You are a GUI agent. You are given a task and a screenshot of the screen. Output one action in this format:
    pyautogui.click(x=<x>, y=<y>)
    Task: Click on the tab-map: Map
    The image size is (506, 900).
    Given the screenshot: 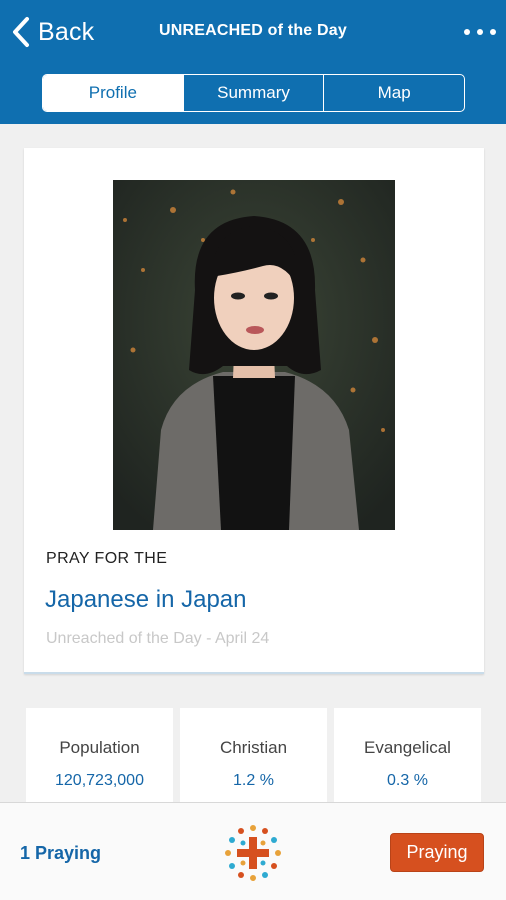 What is the action you would take?
    pyautogui.click(x=394, y=93)
    